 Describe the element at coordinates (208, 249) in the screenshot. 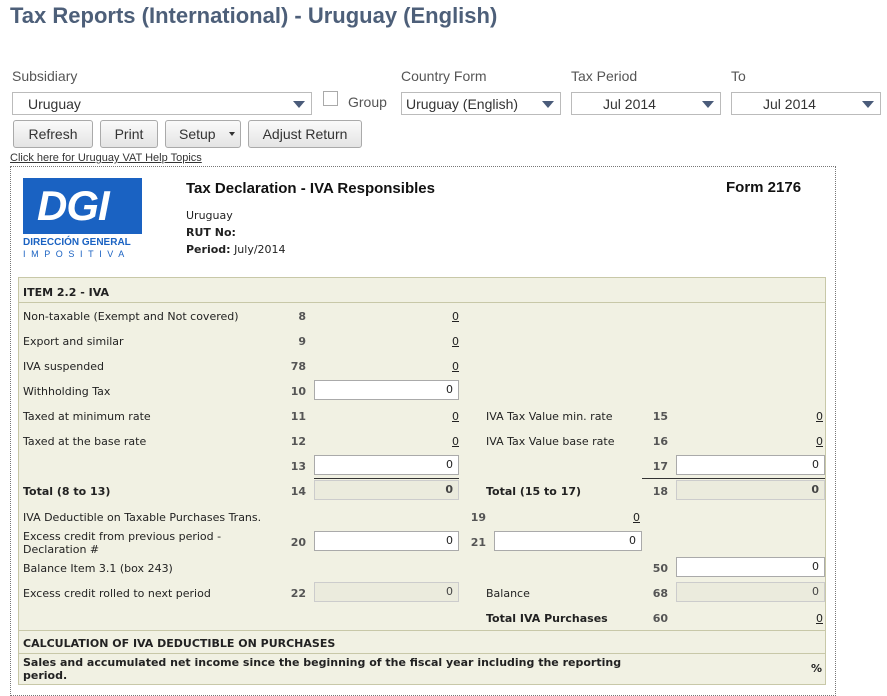

I see `period-label: Period:` at that location.